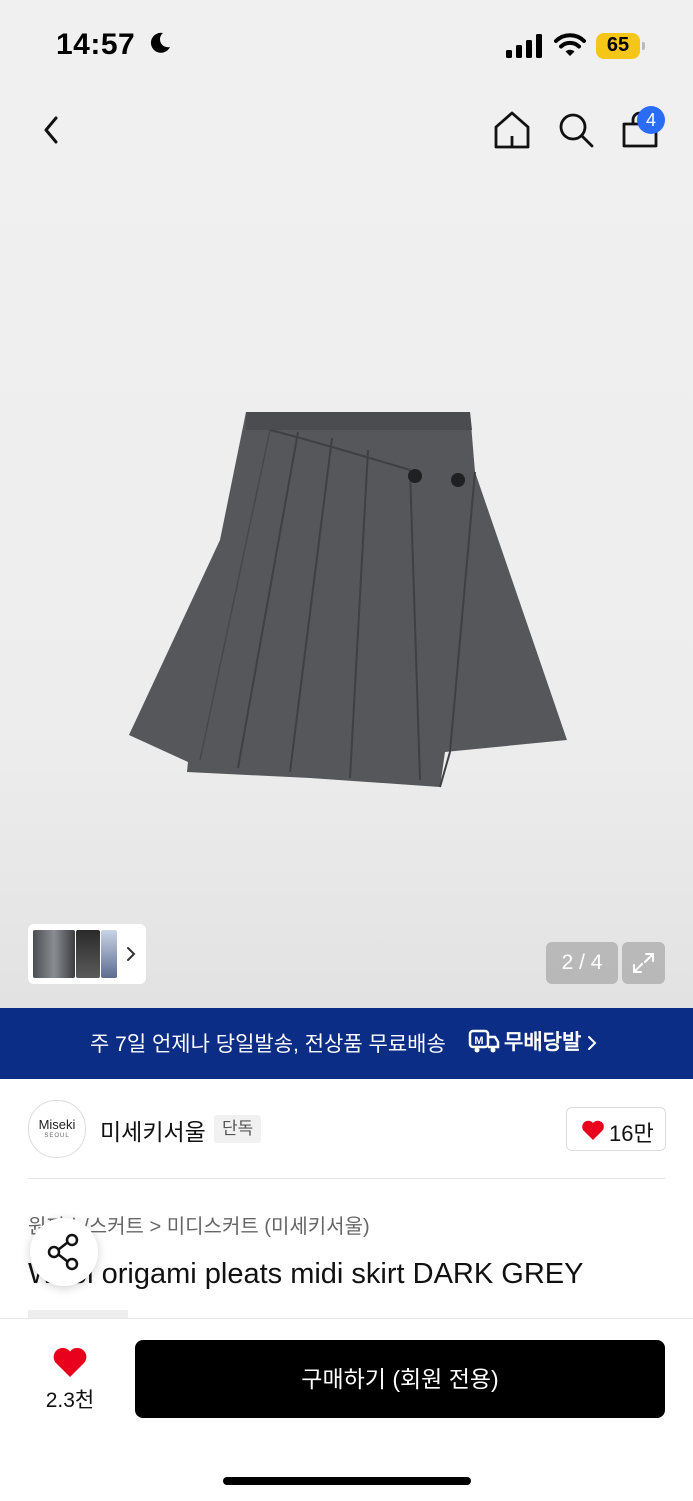  I want to click on promo-logo-text: 무배당발, so click(543, 1042).